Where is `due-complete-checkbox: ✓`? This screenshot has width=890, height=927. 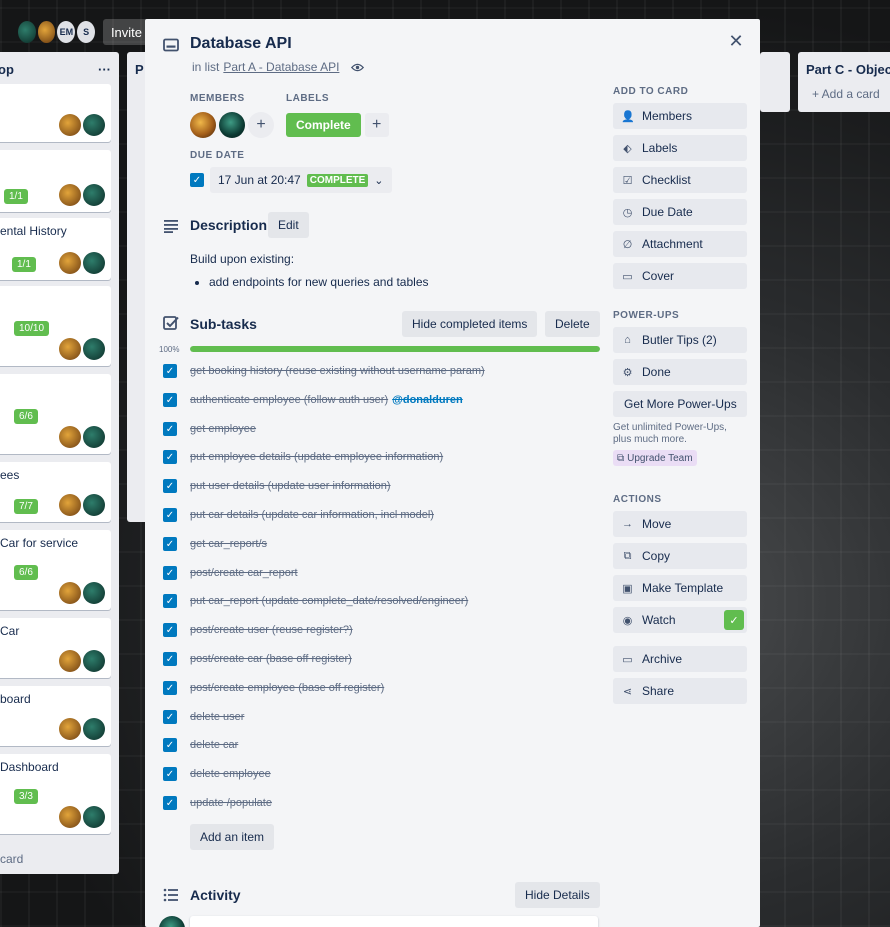
due-complete-checkbox: ✓ is located at coordinates (197, 180).